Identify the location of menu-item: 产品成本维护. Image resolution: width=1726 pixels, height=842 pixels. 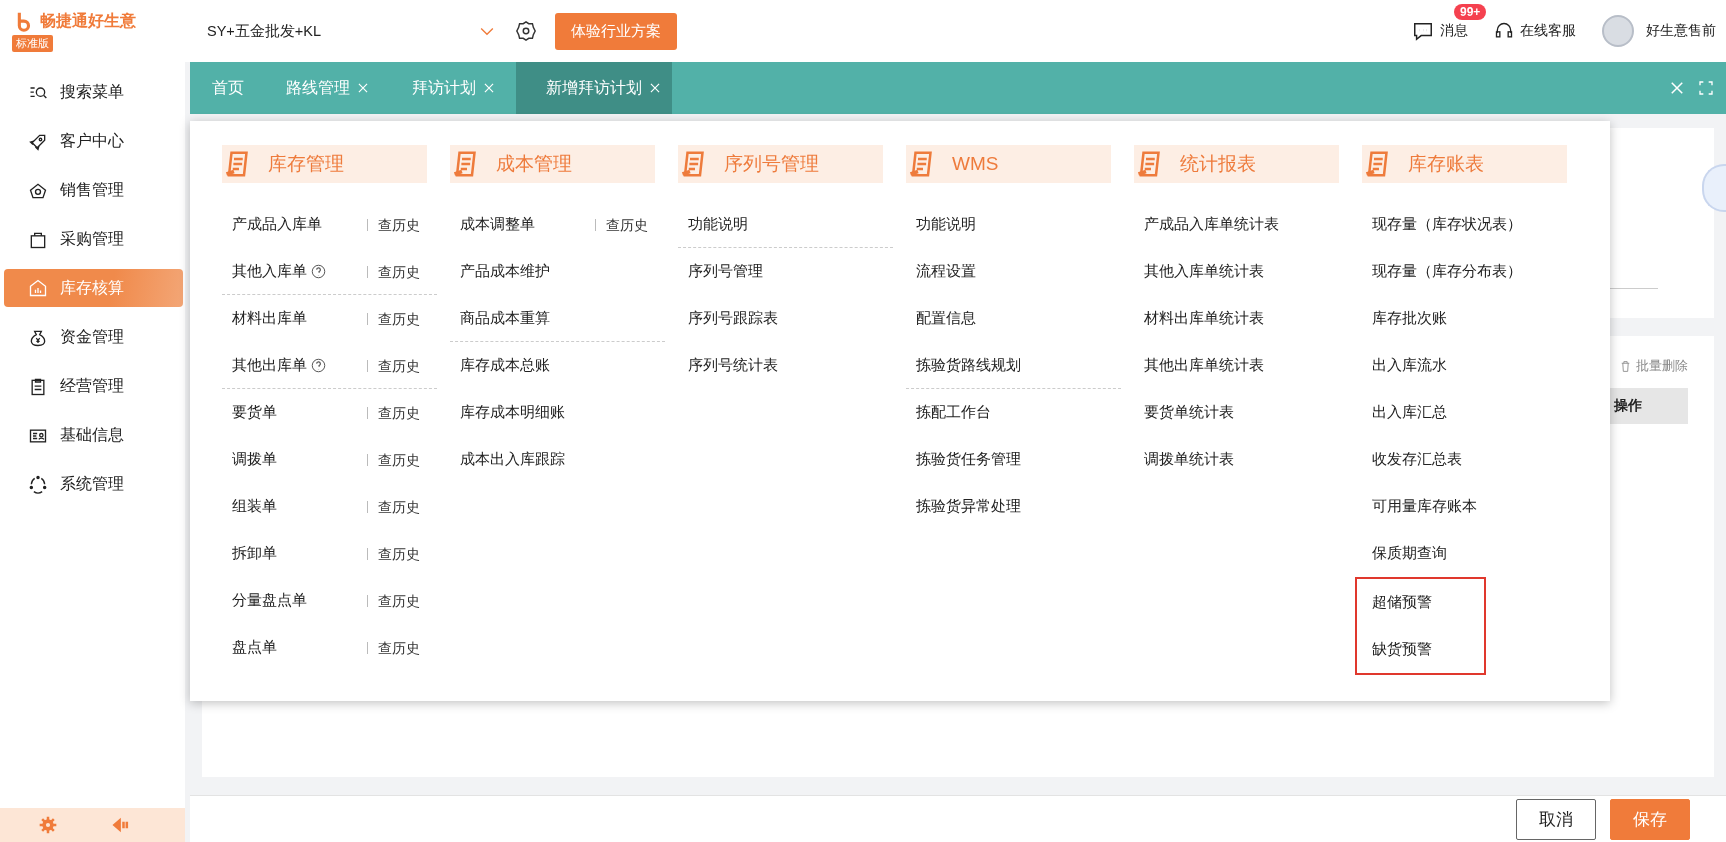
(505, 271).